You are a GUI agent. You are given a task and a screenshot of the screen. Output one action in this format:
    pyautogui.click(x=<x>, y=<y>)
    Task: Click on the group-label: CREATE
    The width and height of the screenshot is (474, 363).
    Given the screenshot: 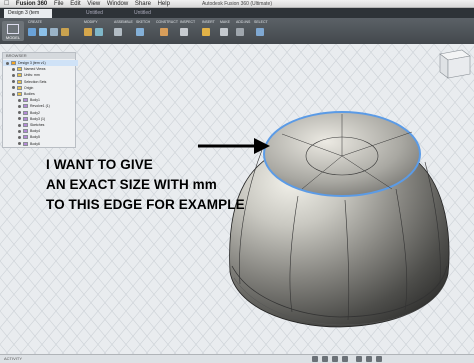 What is the action you would take?
    pyautogui.click(x=35, y=22)
    